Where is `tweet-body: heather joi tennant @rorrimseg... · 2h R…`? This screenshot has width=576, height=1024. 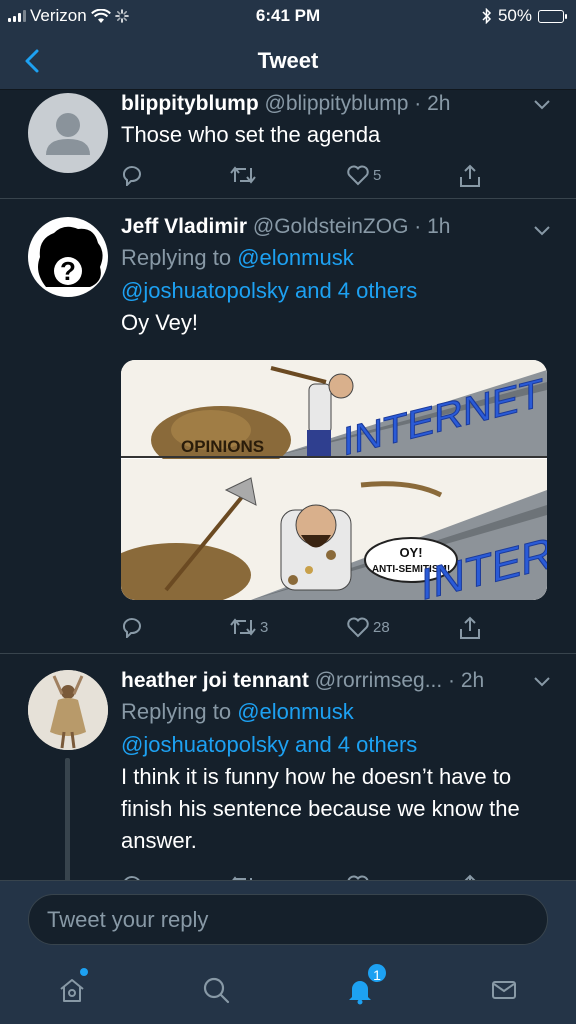 tweet-body: heather joi tennant @rorrimseg... · 2h R… is located at coordinates (338, 762).